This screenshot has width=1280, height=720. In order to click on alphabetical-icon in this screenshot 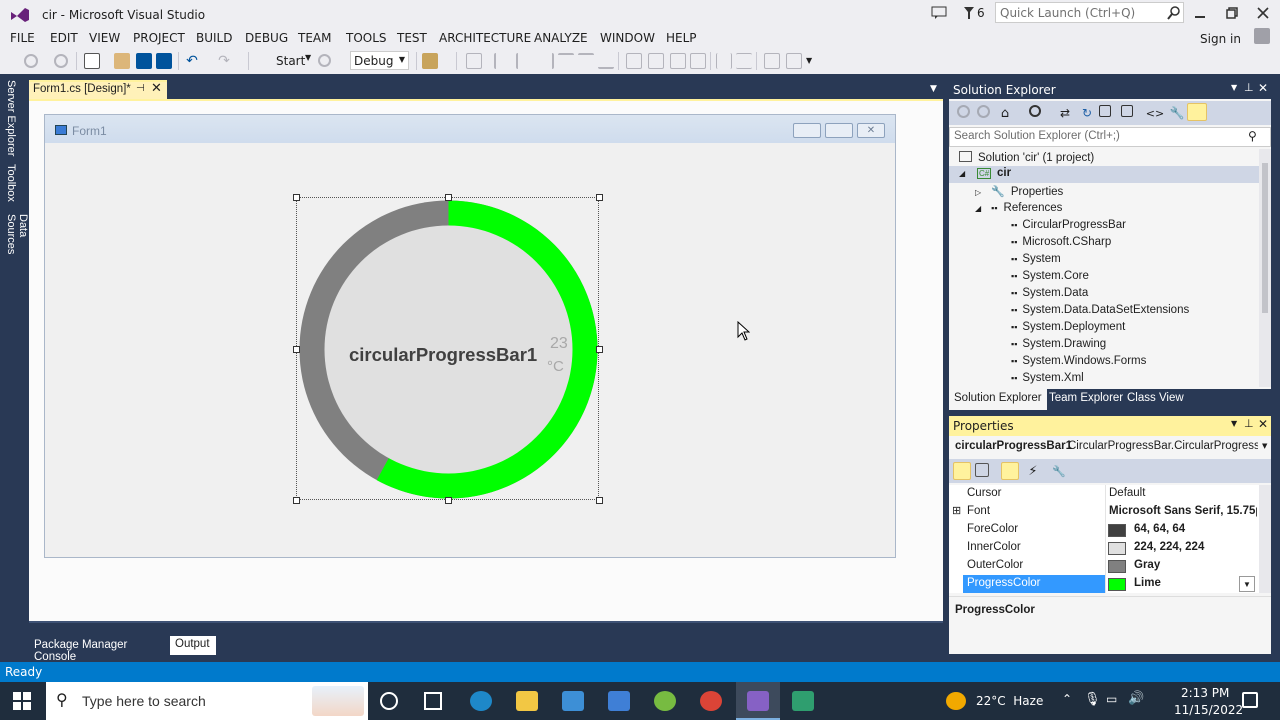, I will do `click(982, 470)`.